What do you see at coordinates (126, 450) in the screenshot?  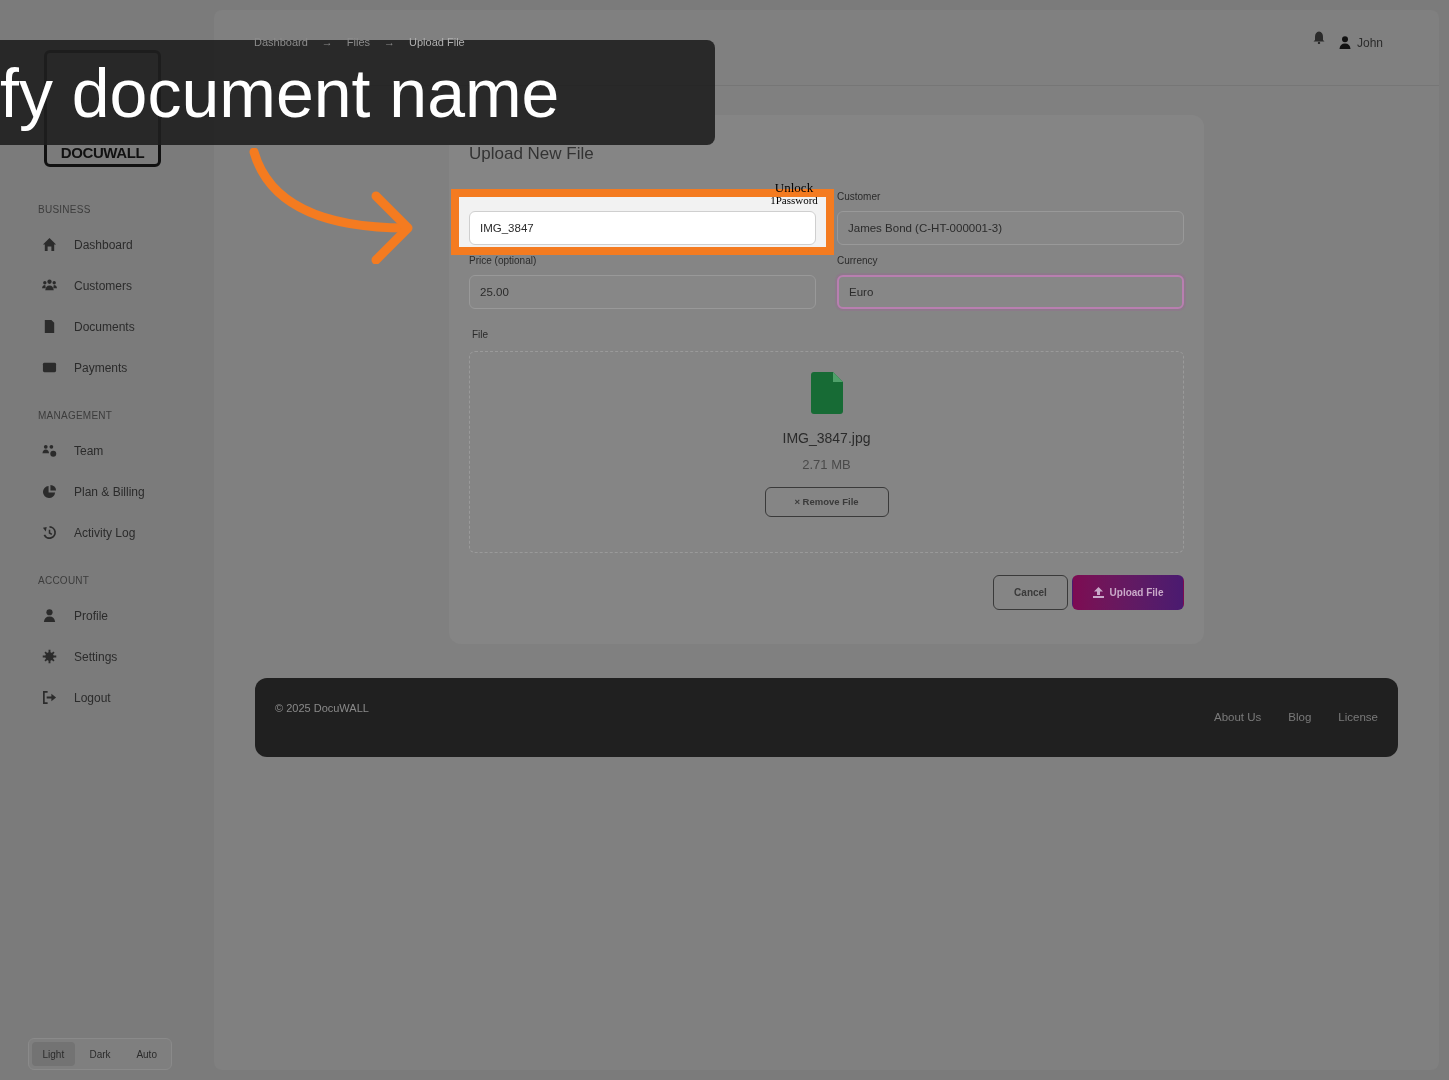 I see `sidebar-item: Team` at bounding box center [126, 450].